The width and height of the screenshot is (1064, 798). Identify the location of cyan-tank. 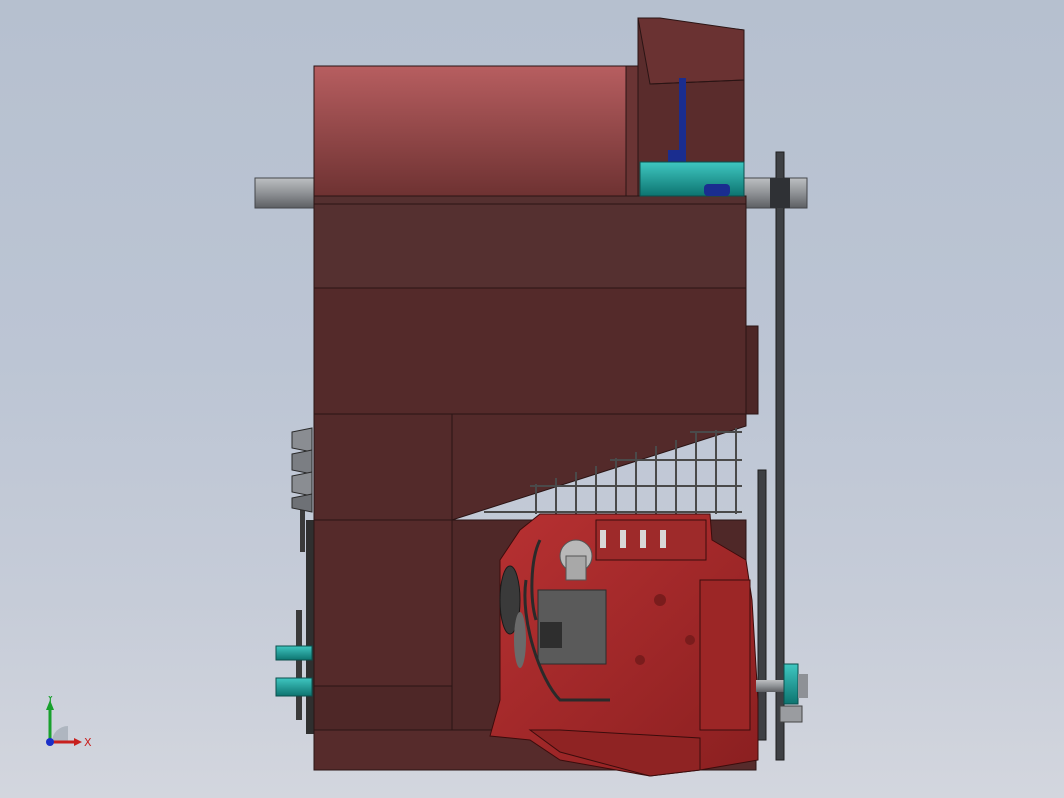
(692, 179).